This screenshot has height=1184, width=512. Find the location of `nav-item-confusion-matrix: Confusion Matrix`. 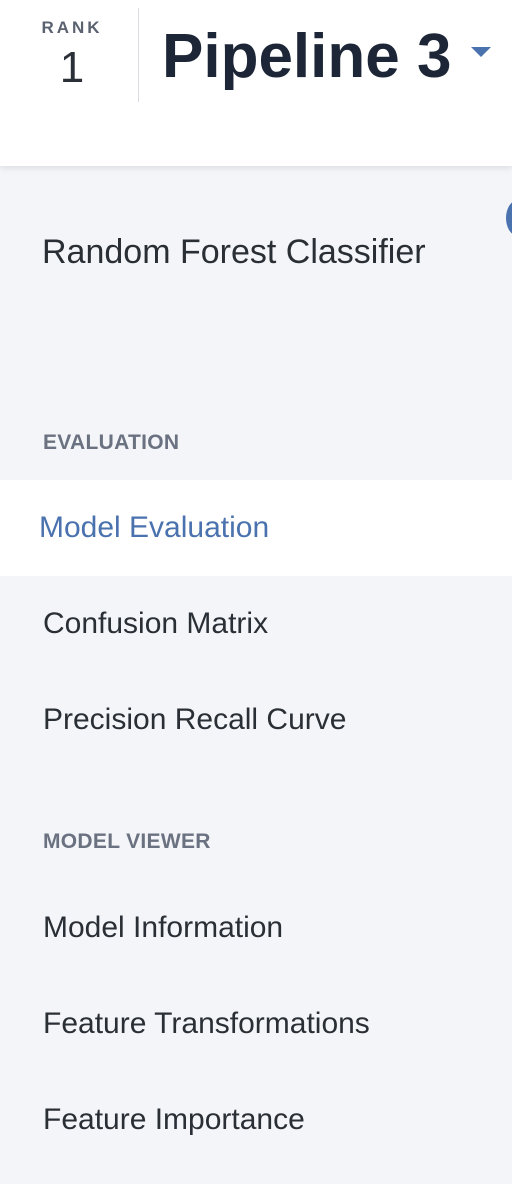

nav-item-confusion-matrix: Confusion Matrix is located at coordinates (256, 624).